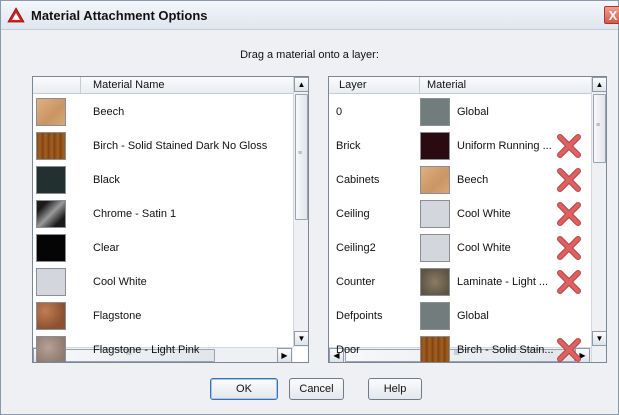  Describe the element at coordinates (348, 350) in the screenshot. I see `layer-name: Door` at that location.